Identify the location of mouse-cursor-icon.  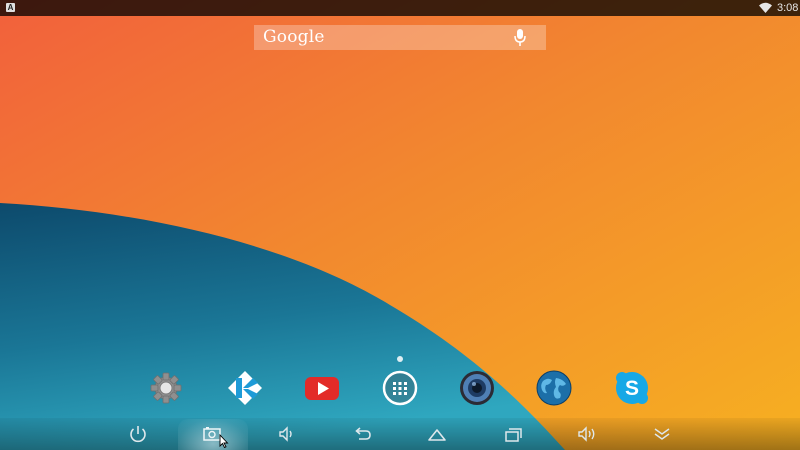
(224, 441).